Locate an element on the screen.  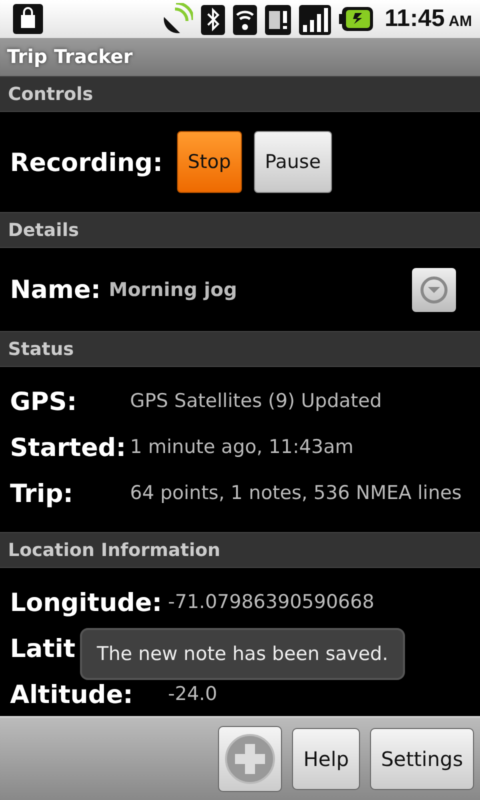
clock-period: AM is located at coordinates (460, 21).